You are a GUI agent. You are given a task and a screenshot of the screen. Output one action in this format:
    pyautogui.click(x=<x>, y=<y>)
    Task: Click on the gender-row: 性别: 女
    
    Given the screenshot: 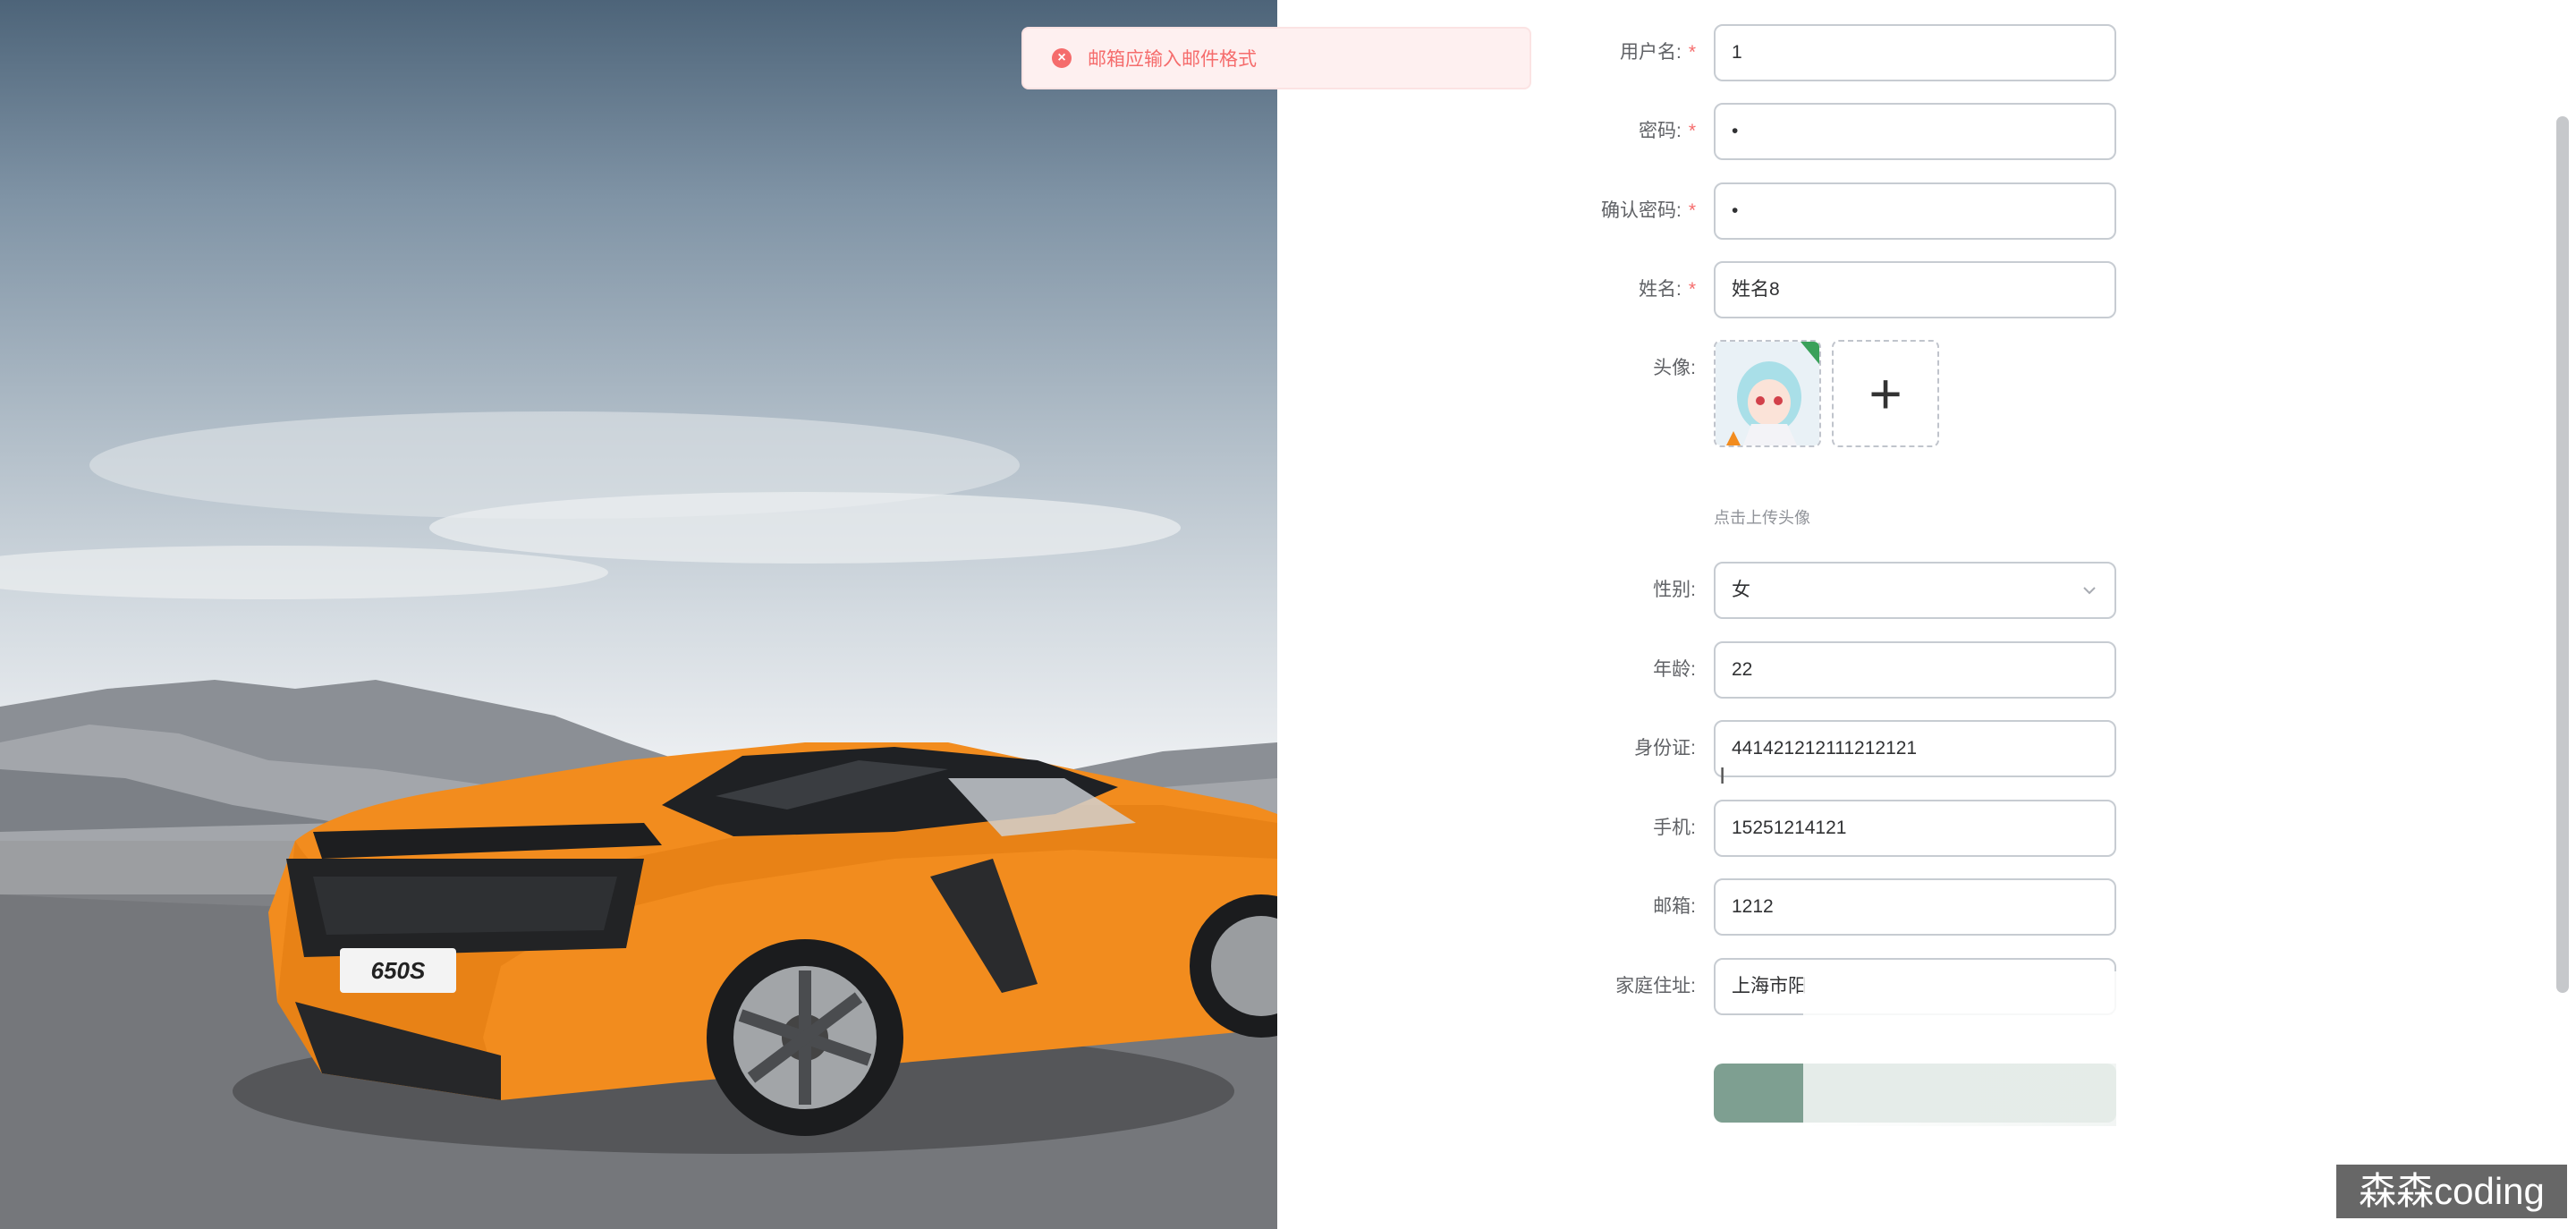 What is the action you would take?
    pyautogui.click(x=1926, y=590)
    